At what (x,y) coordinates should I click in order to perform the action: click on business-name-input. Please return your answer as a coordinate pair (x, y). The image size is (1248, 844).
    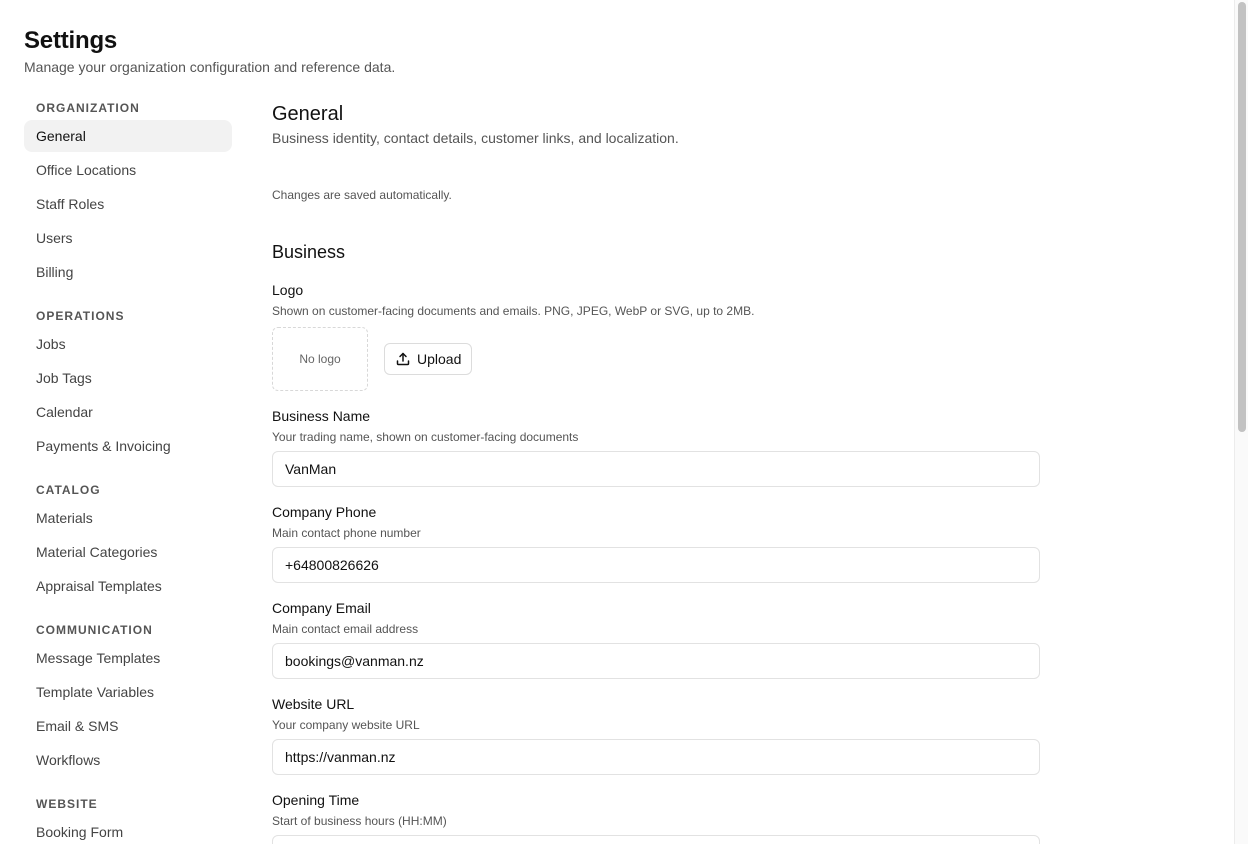
    Looking at the image, I should click on (656, 469).